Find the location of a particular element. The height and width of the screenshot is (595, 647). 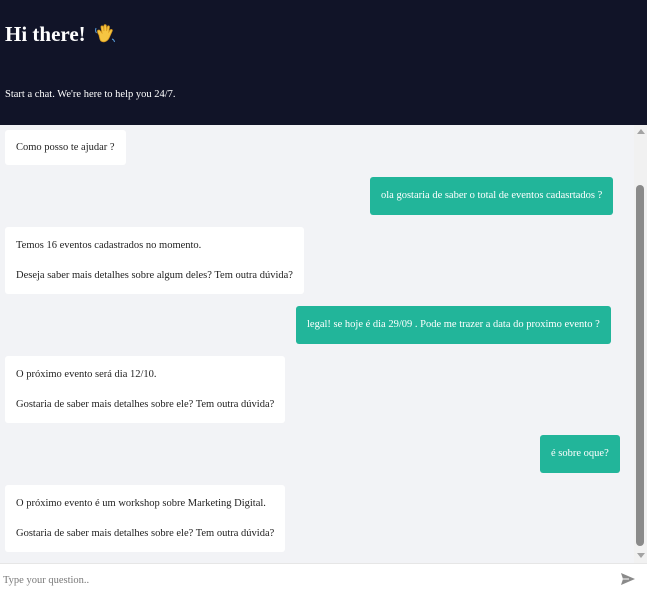

user-message: é sobre oque? is located at coordinates (580, 454).